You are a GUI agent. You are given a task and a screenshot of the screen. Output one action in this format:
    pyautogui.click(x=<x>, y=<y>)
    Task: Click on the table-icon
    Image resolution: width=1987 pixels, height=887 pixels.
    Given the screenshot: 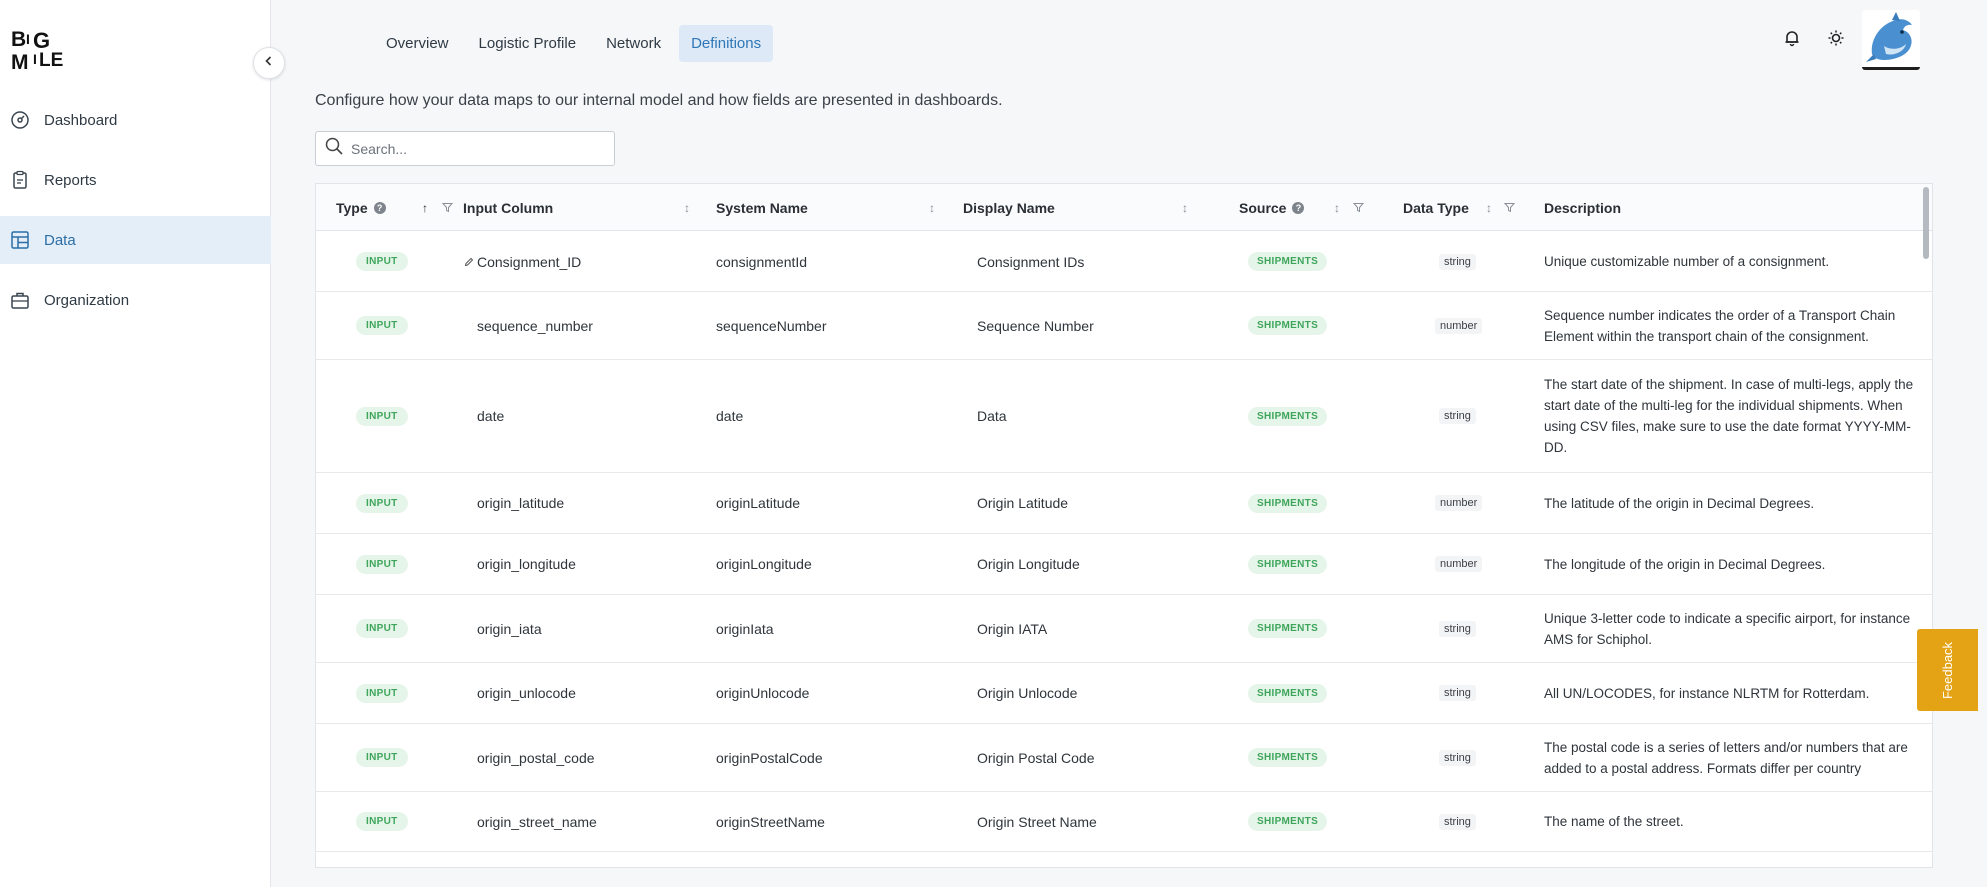 What is the action you would take?
    pyautogui.click(x=20, y=240)
    